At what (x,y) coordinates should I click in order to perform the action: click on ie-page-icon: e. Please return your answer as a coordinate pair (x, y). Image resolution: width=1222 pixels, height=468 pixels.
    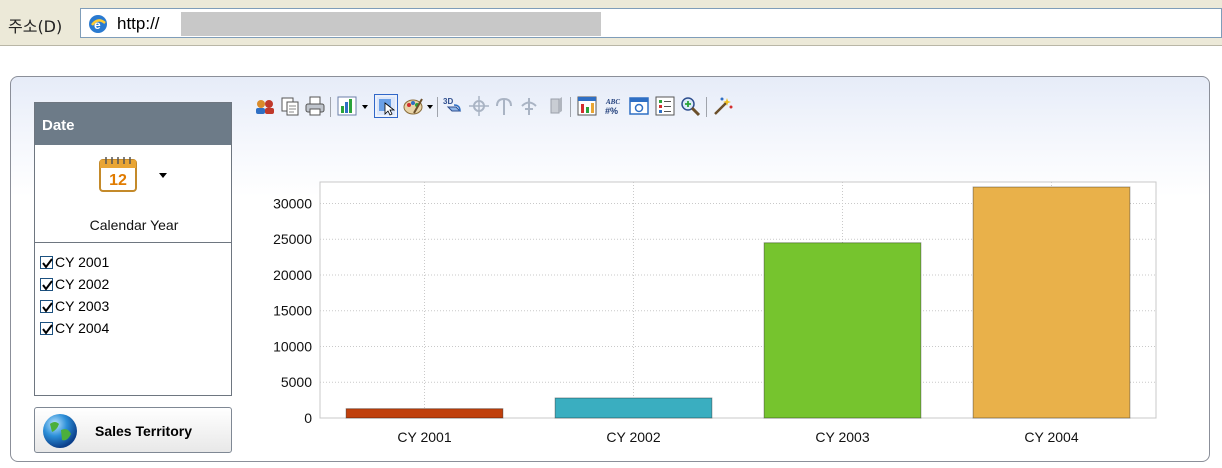
    Looking at the image, I should click on (98, 24).